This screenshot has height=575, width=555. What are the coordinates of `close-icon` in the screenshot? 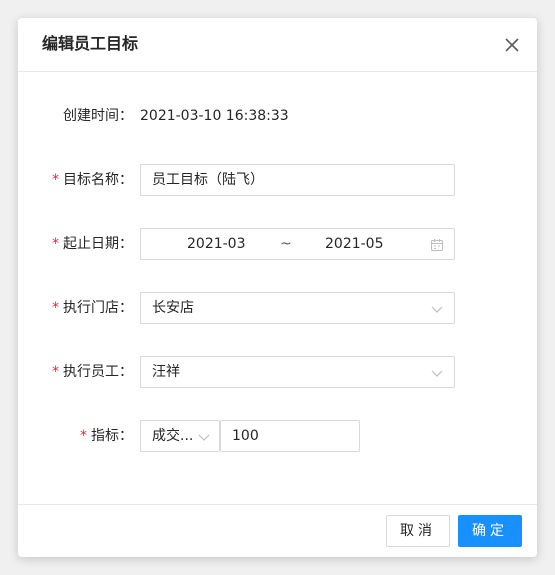 It's located at (512, 45).